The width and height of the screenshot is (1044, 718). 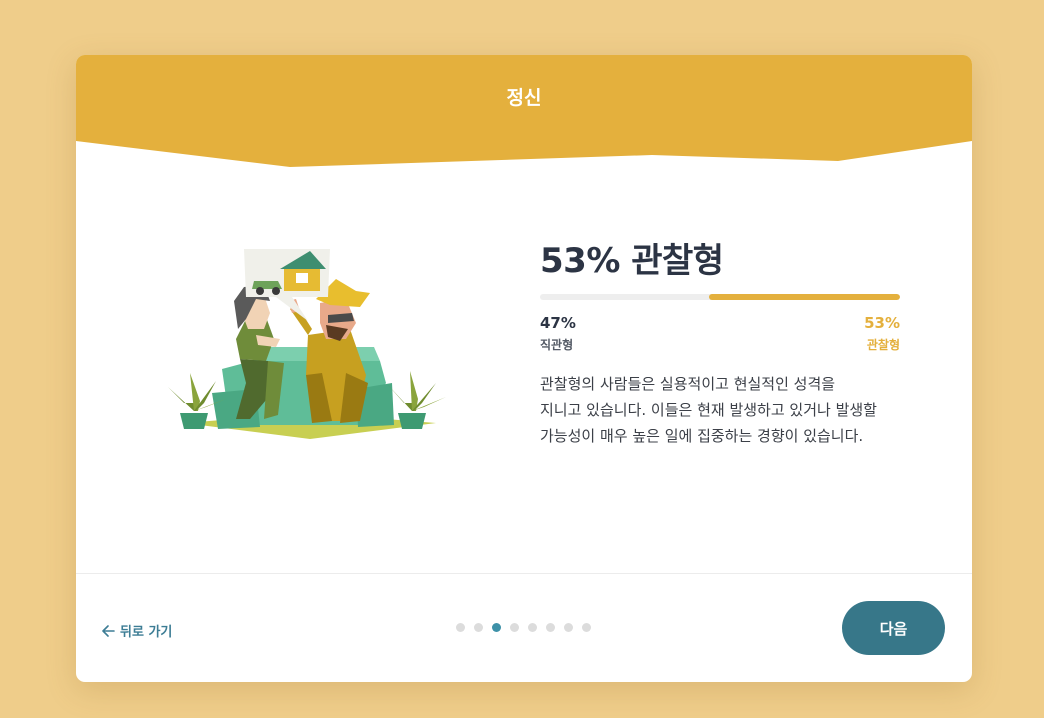 I want to click on observer-illustration, so click(x=307, y=344).